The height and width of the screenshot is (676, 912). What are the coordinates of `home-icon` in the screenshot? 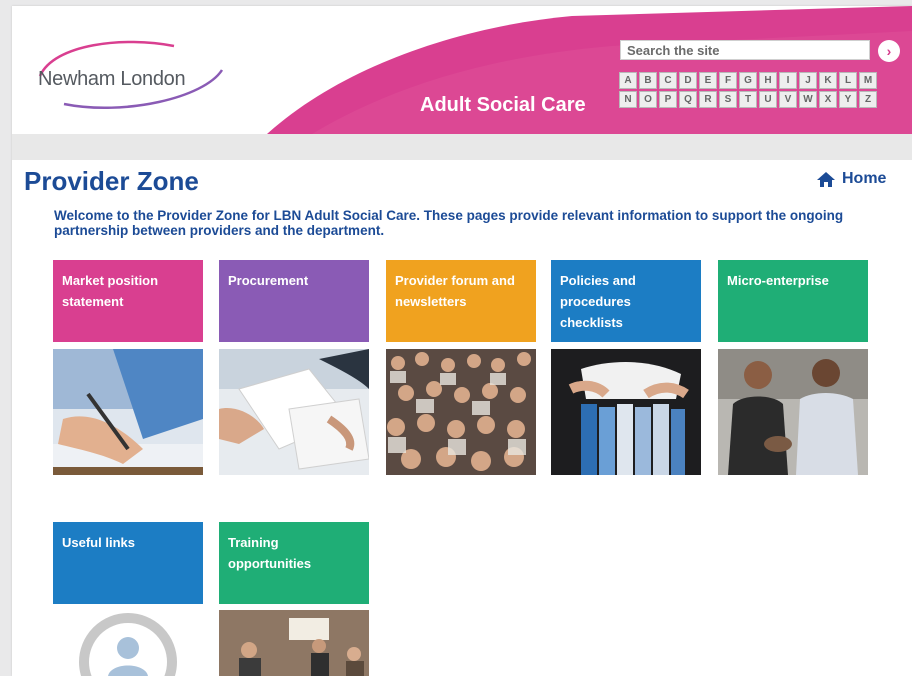 It's located at (826, 179).